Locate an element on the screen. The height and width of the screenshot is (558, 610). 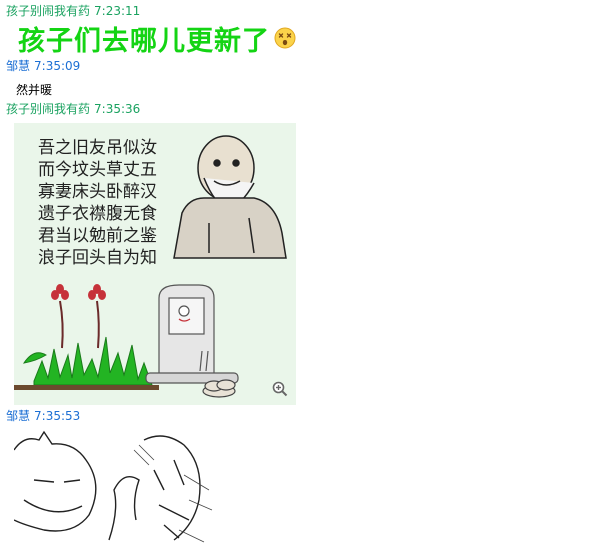
message-time: 7:35:36 is located at coordinates (117, 109).